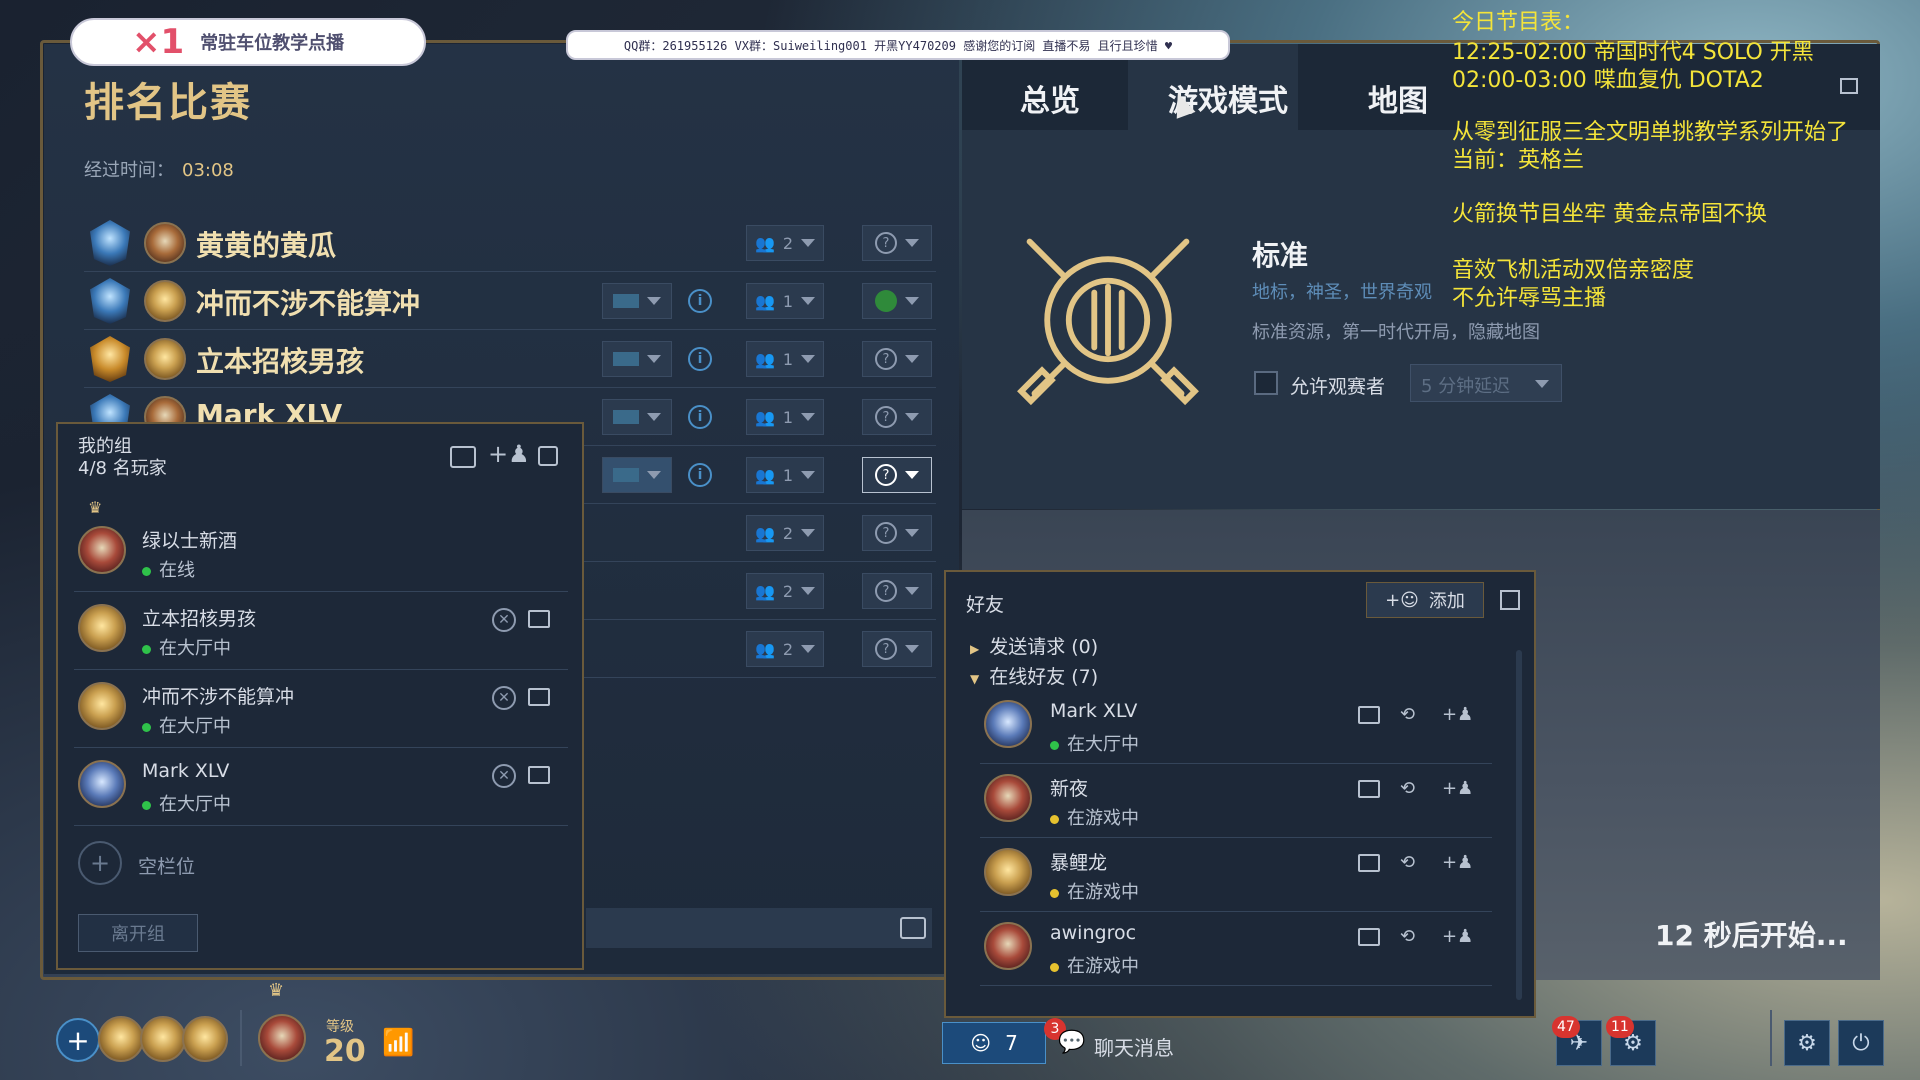 The height and width of the screenshot is (1080, 1920). I want to click on crown-icon: ♛, so click(95, 507).